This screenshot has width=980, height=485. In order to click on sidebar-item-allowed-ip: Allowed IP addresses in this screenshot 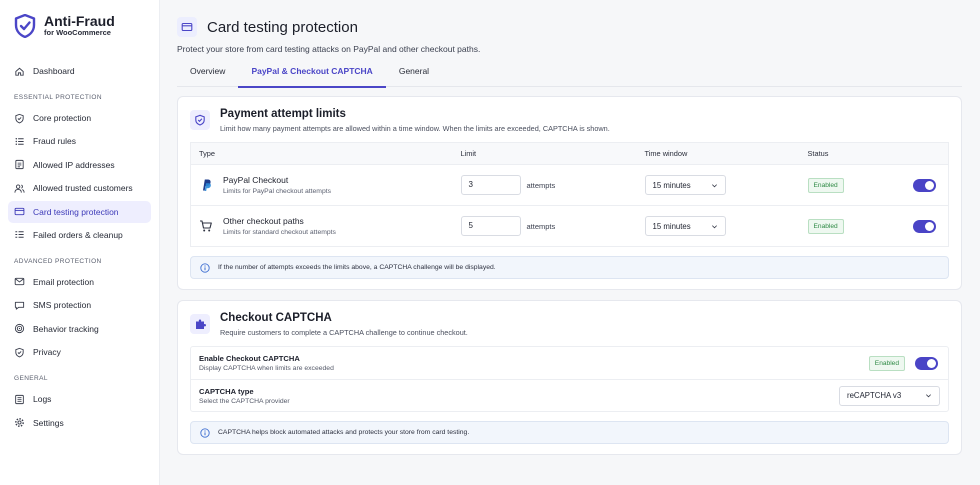, I will do `click(79, 165)`.